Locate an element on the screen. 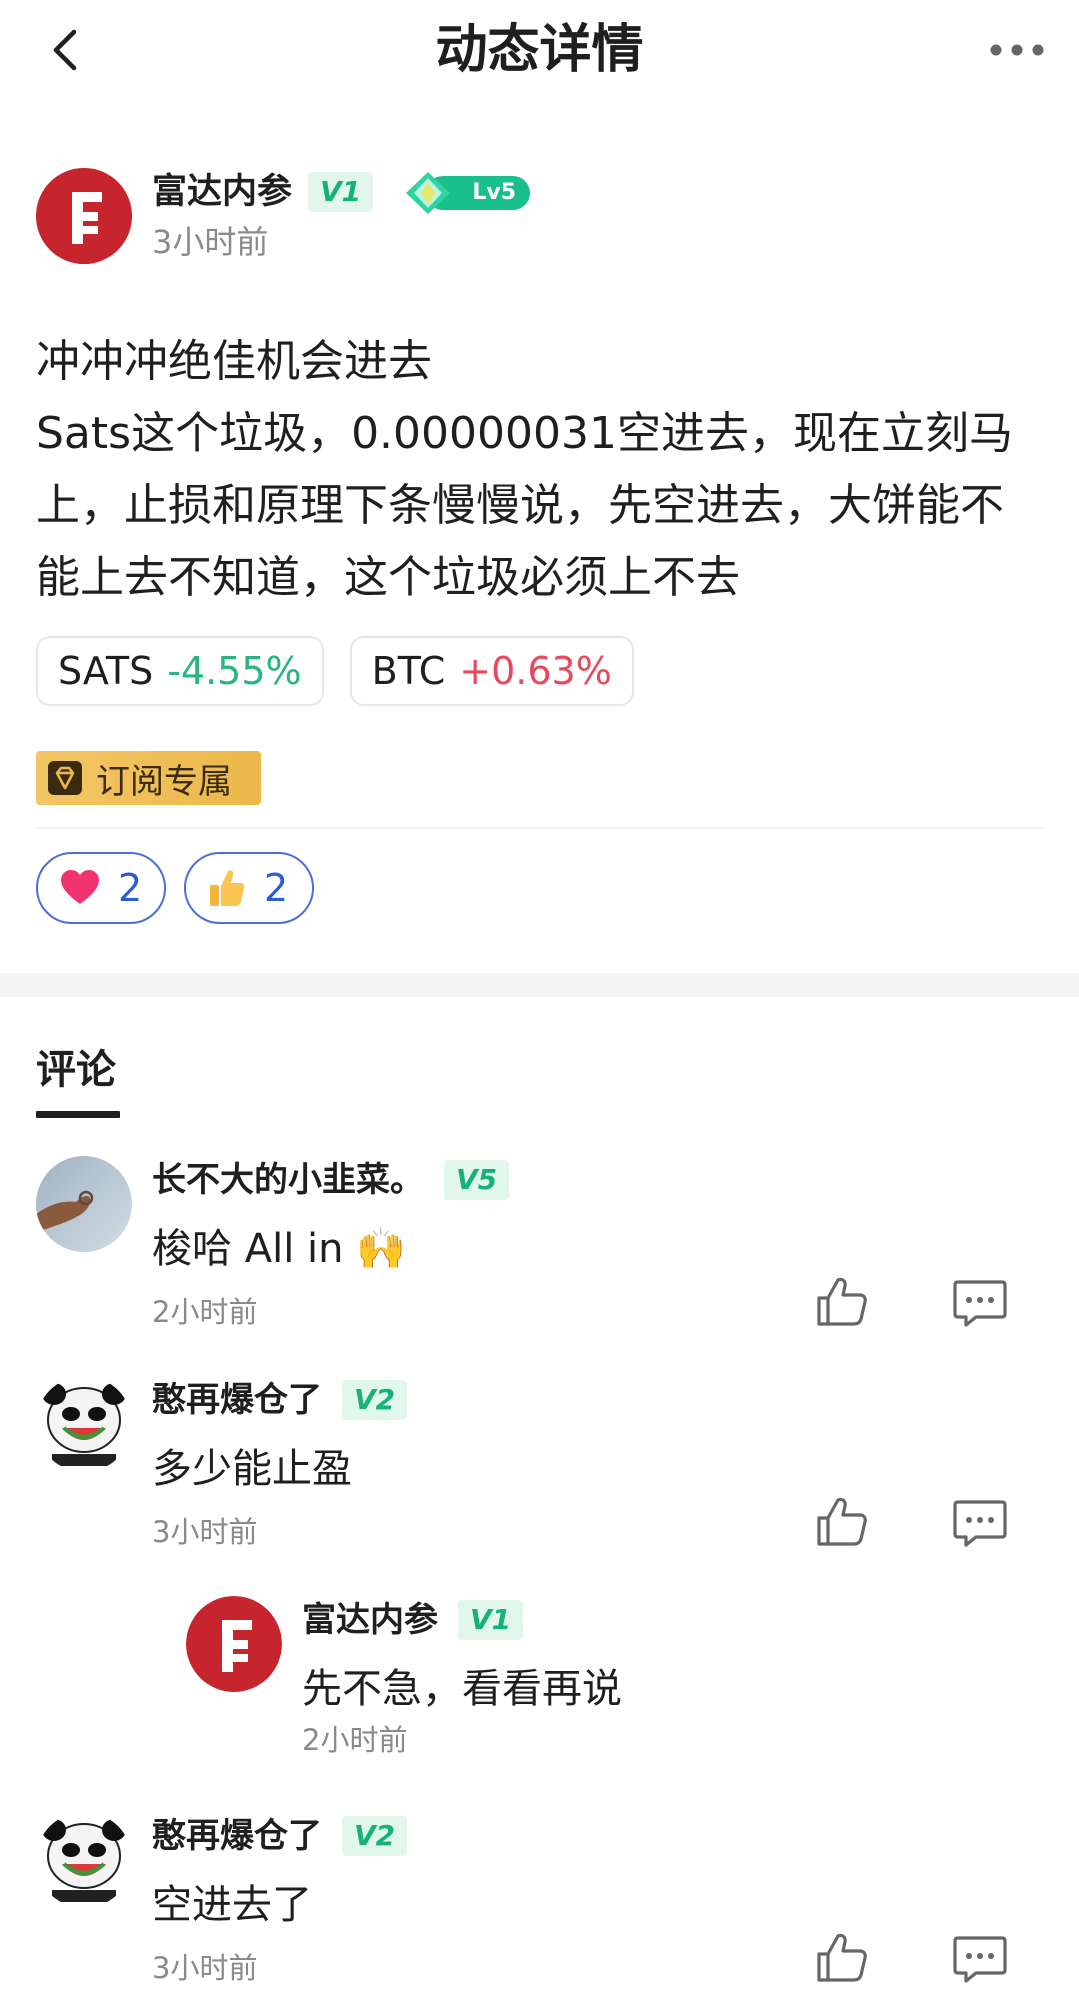 The image size is (1079, 1990). thumbs-up-icon is located at coordinates (227, 888).